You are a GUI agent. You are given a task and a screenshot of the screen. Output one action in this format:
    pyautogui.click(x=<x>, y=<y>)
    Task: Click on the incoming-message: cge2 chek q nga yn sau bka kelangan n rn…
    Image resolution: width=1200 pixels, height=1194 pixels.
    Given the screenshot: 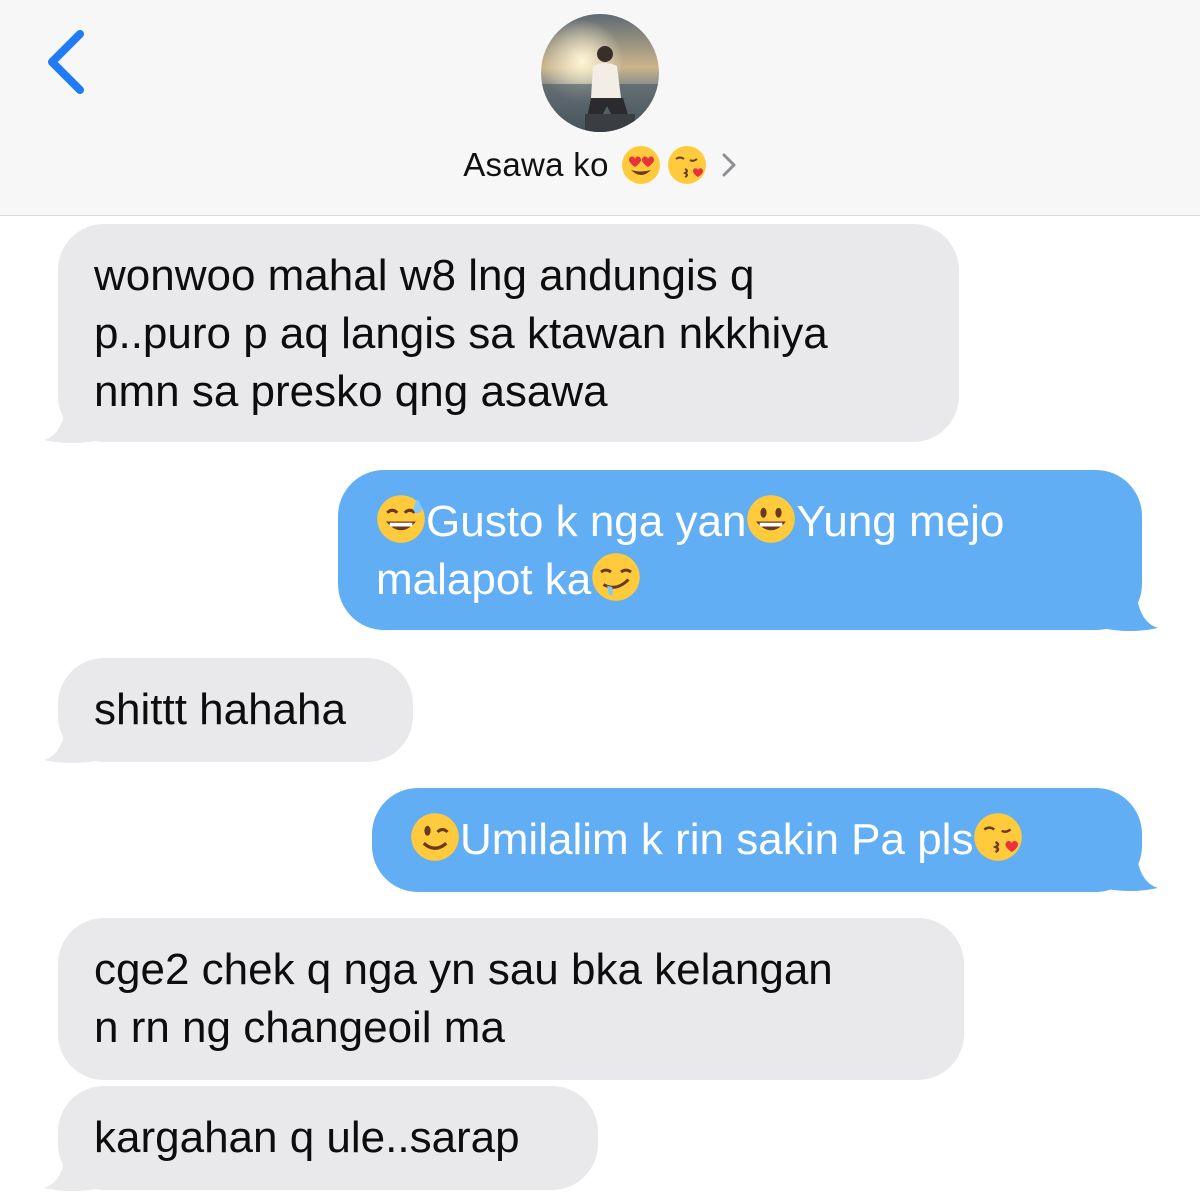 What is the action you would take?
    pyautogui.click(x=511, y=999)
    